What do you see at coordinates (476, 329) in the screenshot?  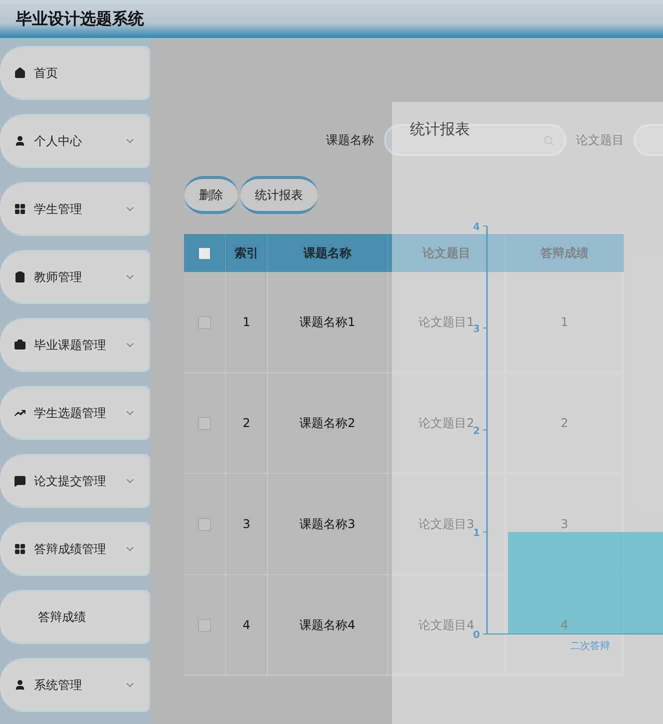 I see `tick-label: 3` at bounding box center [476, 329].